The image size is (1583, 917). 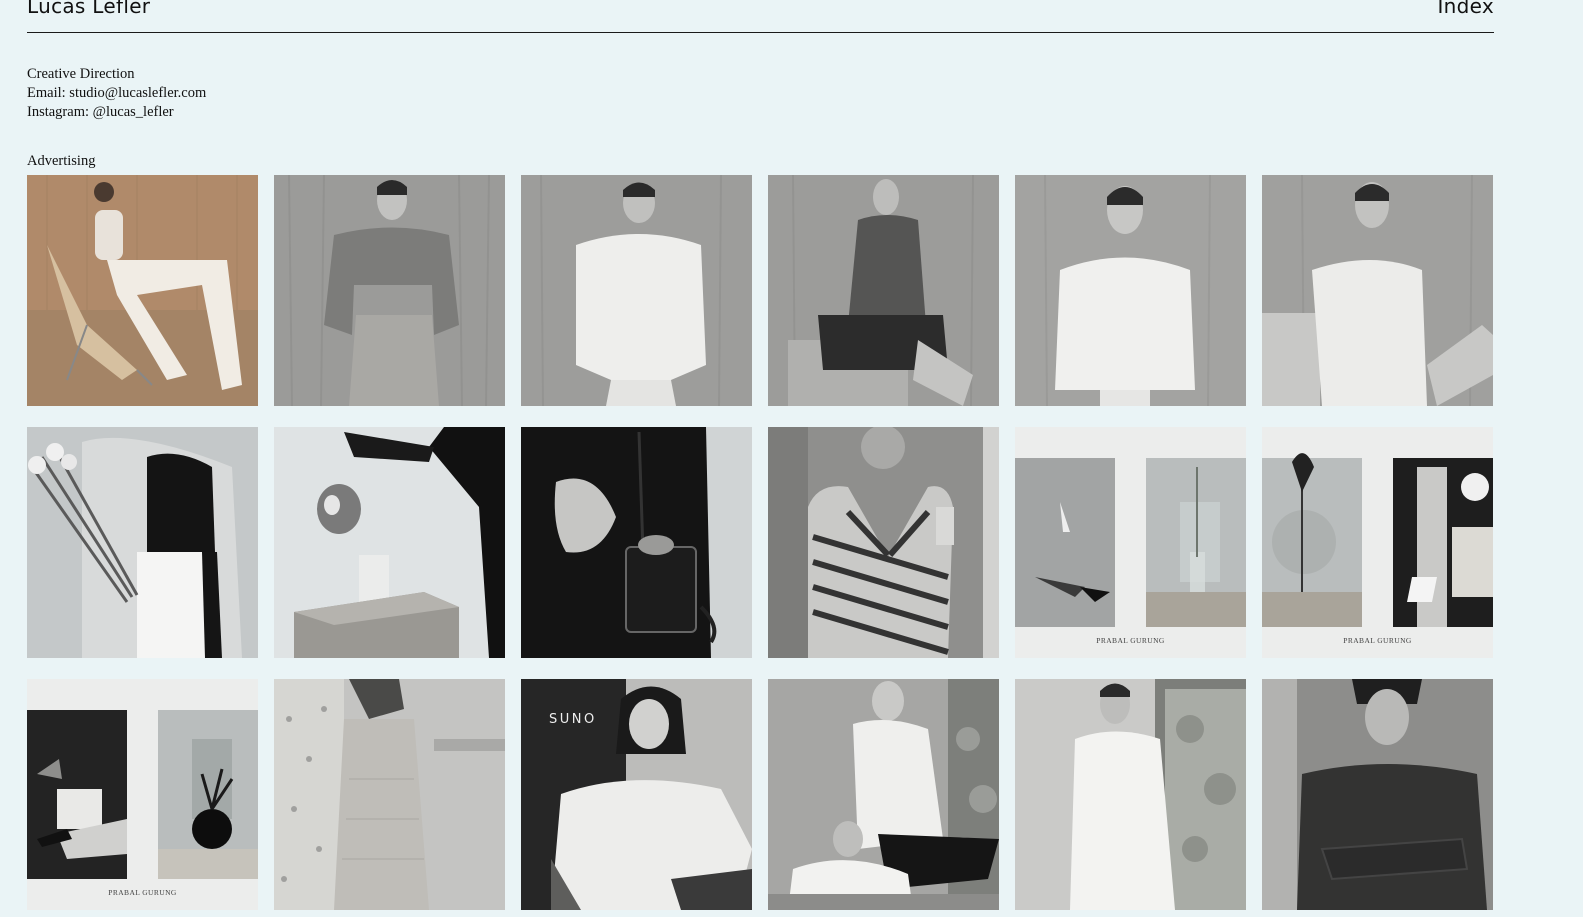 I want to click on instagram-line: Instagram: @lucas_lefler, so click(x=116, y=112).